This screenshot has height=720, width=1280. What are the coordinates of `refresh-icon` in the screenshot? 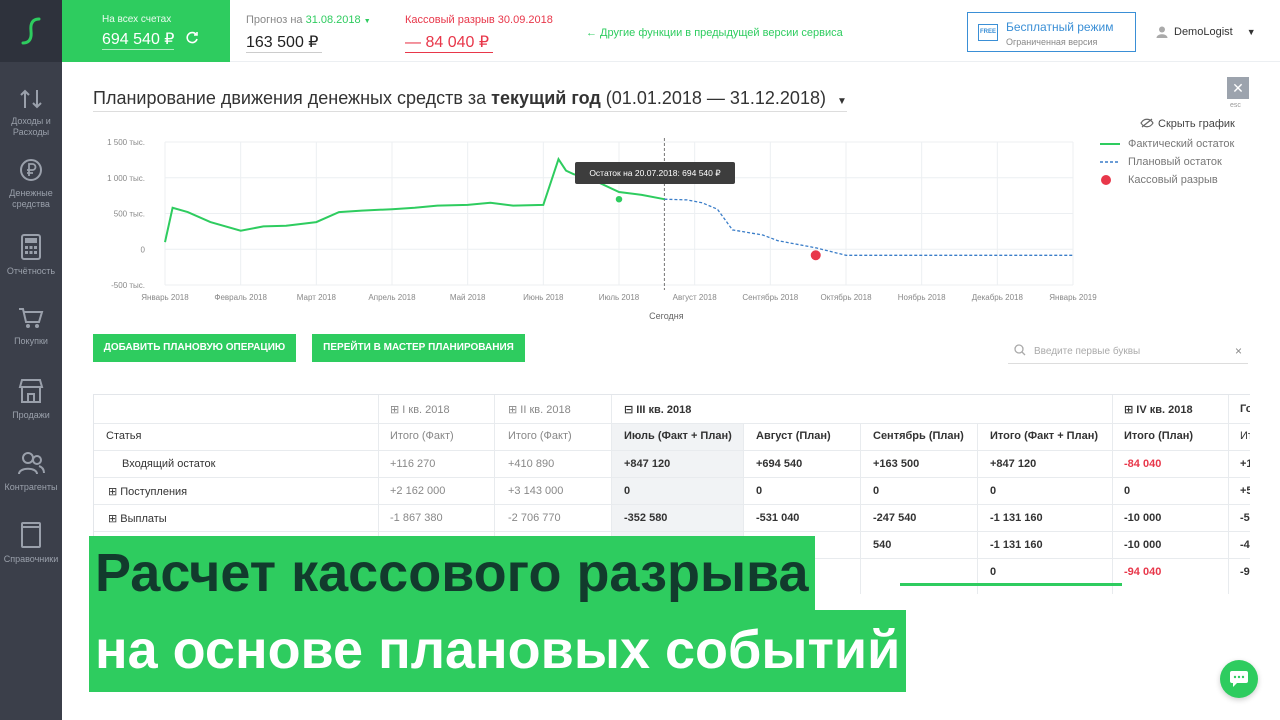 It's located at (192, 38).